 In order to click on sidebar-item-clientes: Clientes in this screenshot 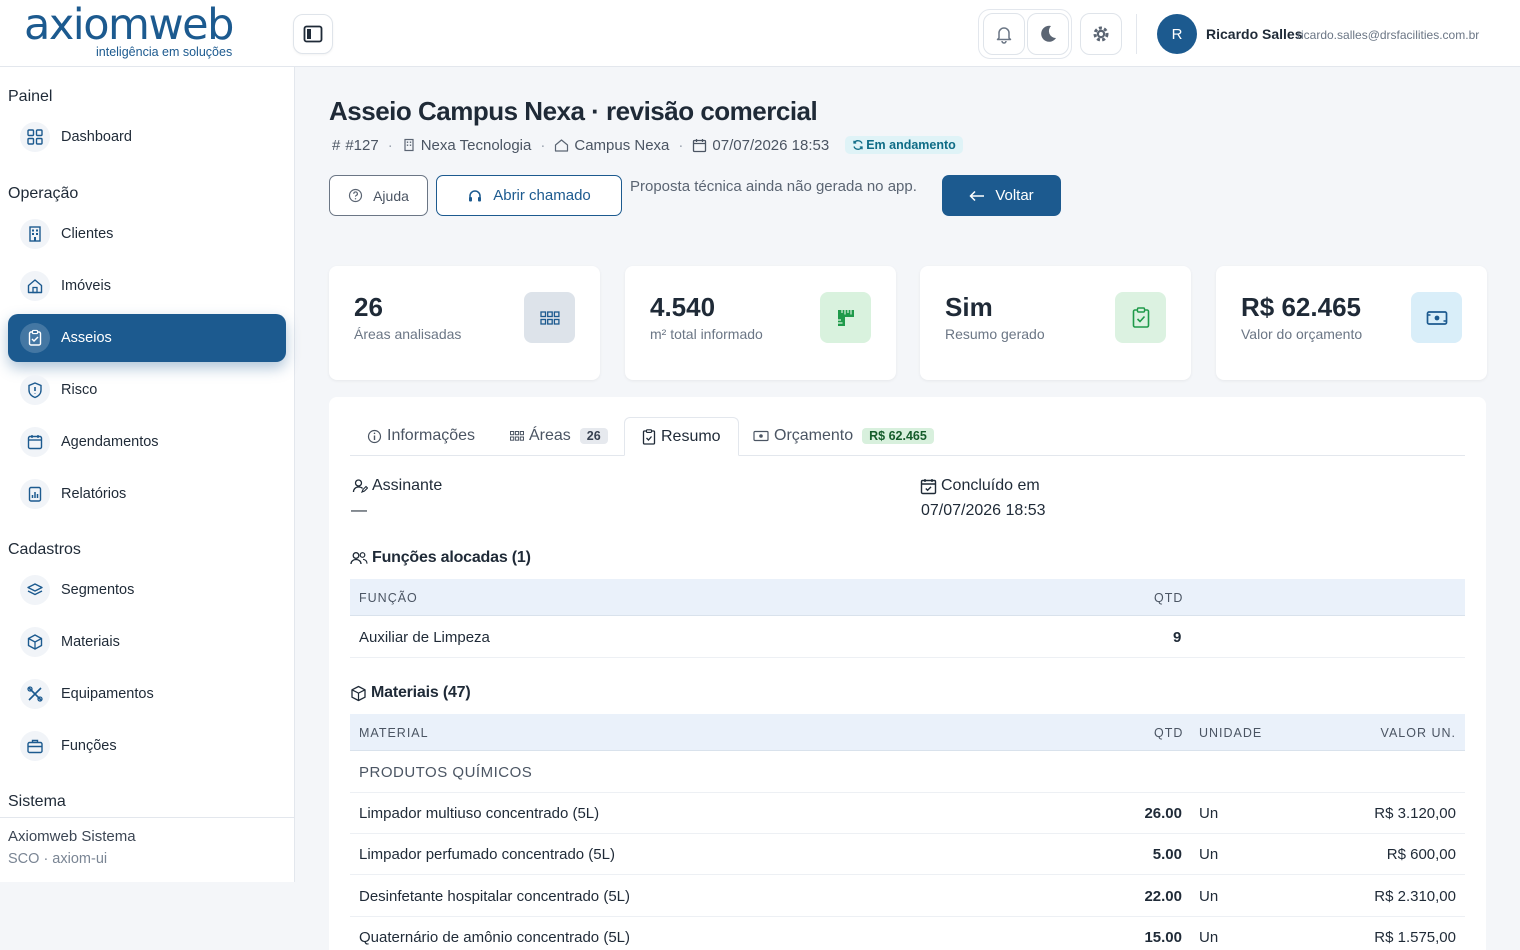, I will do `click(147, 234)`.